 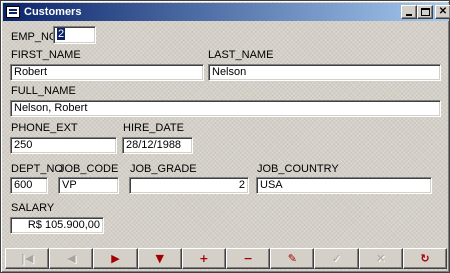 I want to click on delete-record-icon: −, so click(x=248, y=258).